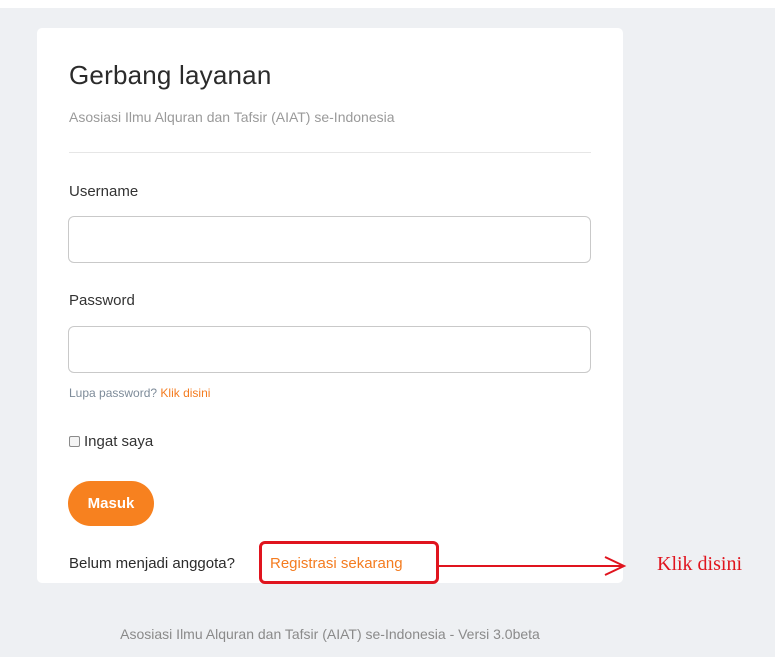  What do you see at coordinates (329, 349) in the screenshot?
I see `password-input` at bounding box center [329, 349].